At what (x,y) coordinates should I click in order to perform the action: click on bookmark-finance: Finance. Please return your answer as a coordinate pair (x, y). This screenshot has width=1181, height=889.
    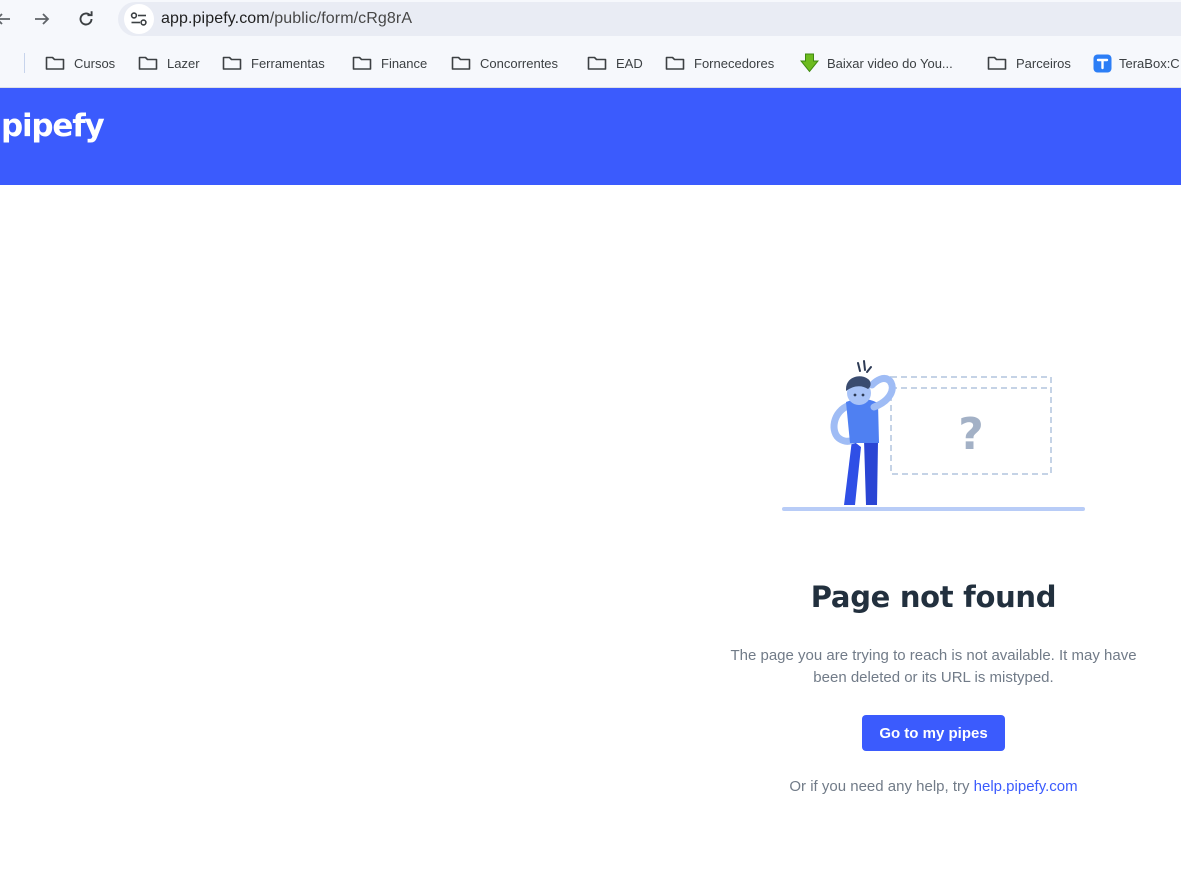
    Looking at the image, I should click on (389, 63).